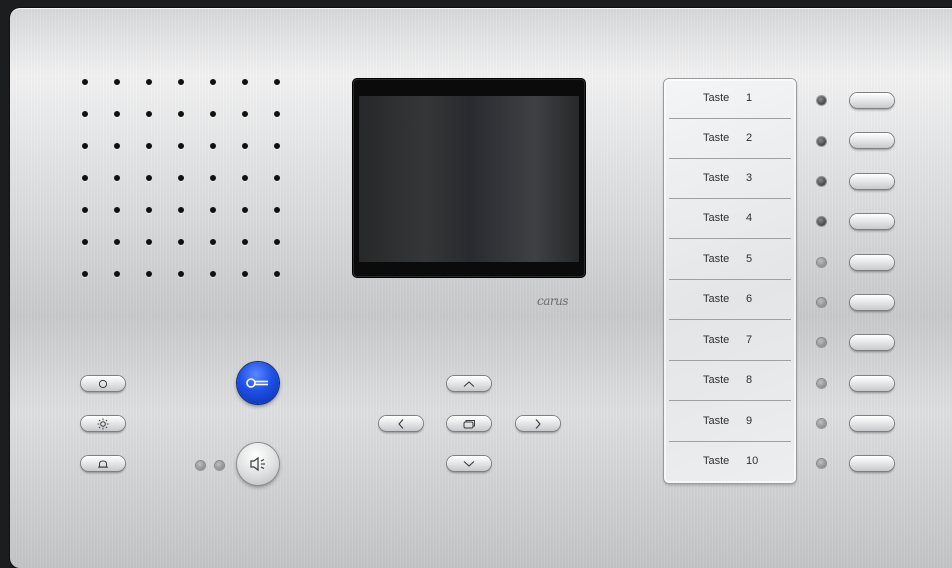  I want to click on call-key-label-3: Taste 3, so click(730, 179).